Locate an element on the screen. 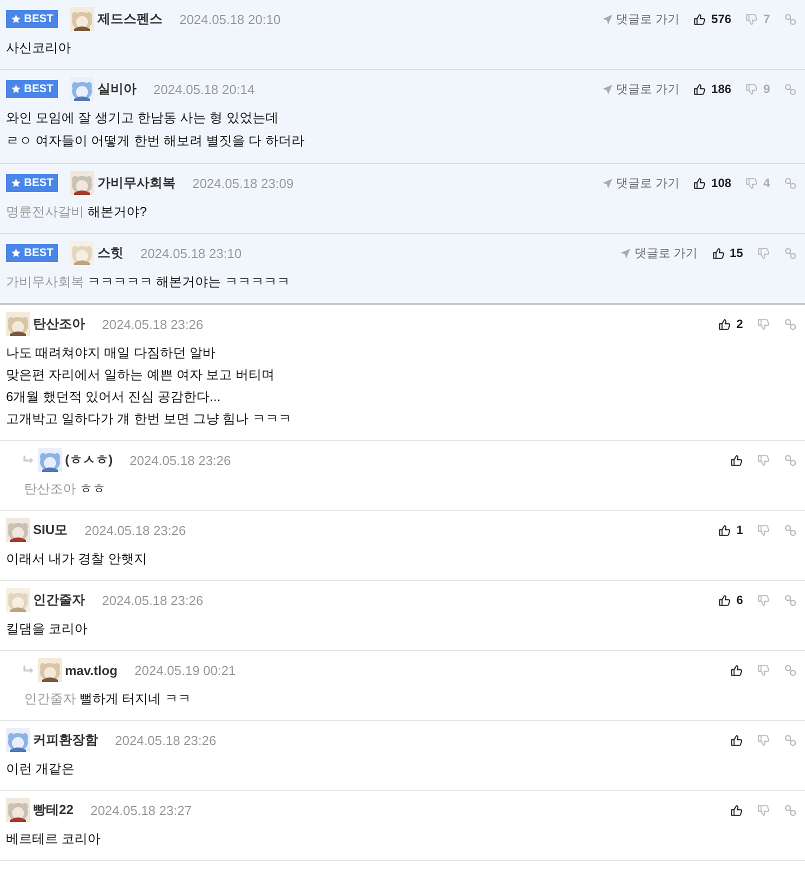 Image resolution: width=805 pixels, height=882 pixels. like-button: 6 is located at coordinates (730, 600).